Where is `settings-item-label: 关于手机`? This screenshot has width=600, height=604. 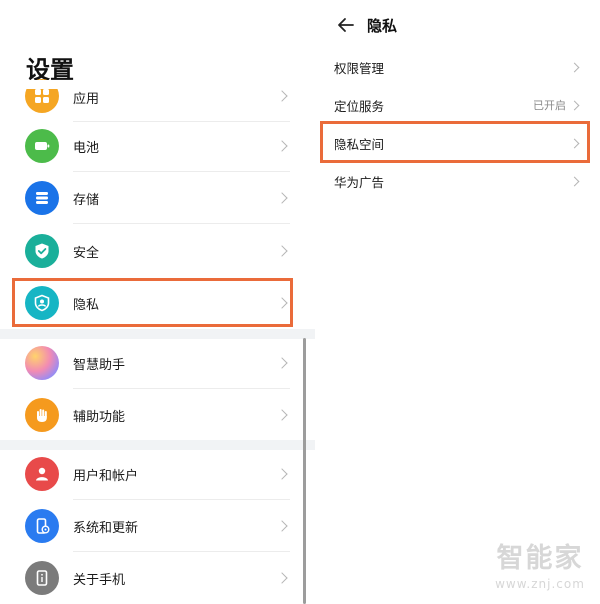 settings-item-label: 关于手机 is located at coordinates (99, 580).